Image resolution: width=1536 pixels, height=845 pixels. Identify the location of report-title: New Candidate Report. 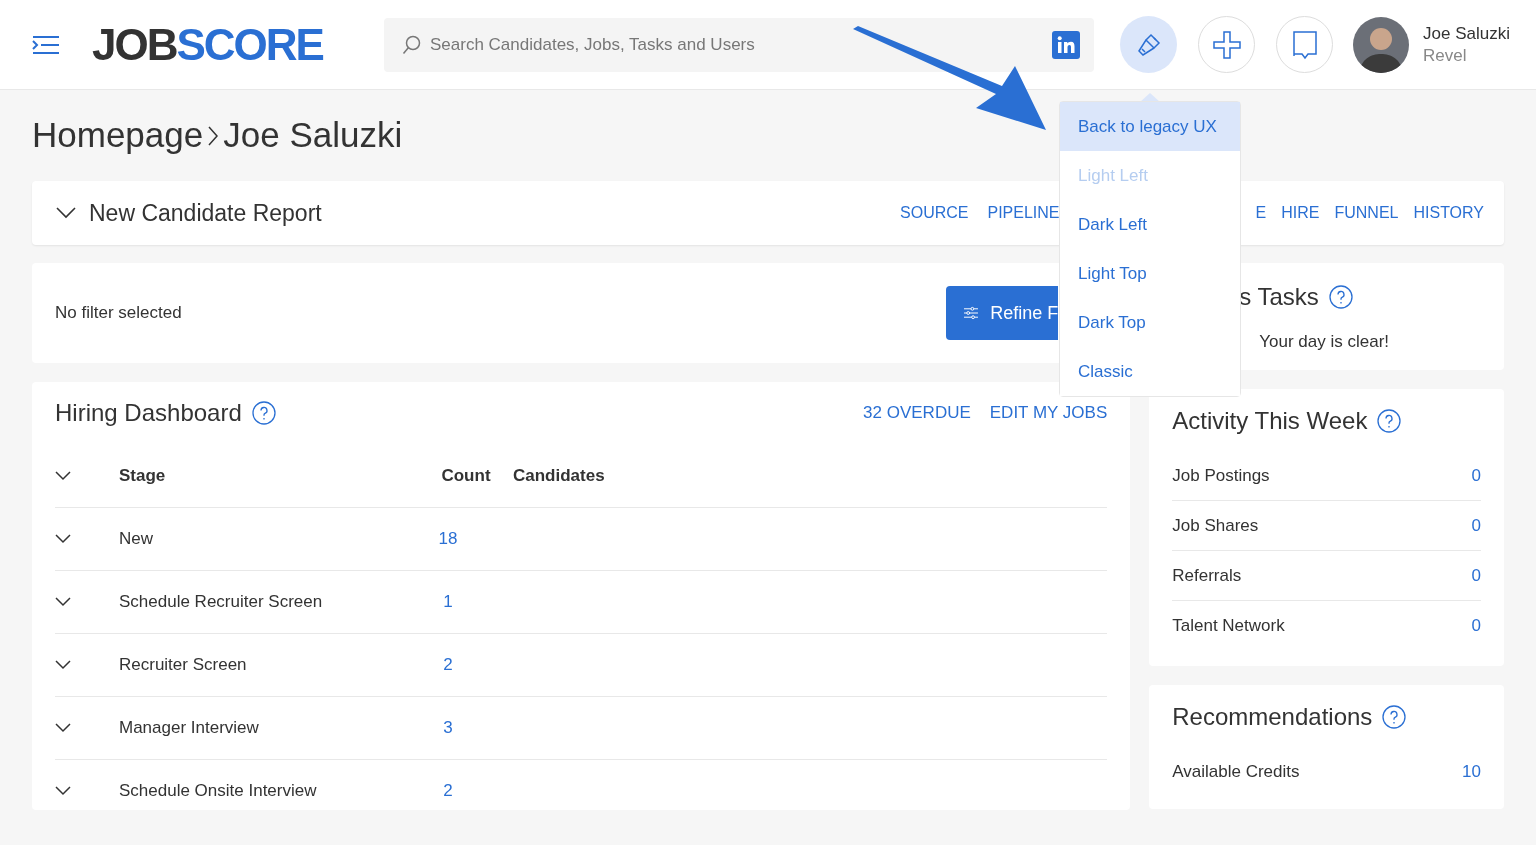
(206, 213).